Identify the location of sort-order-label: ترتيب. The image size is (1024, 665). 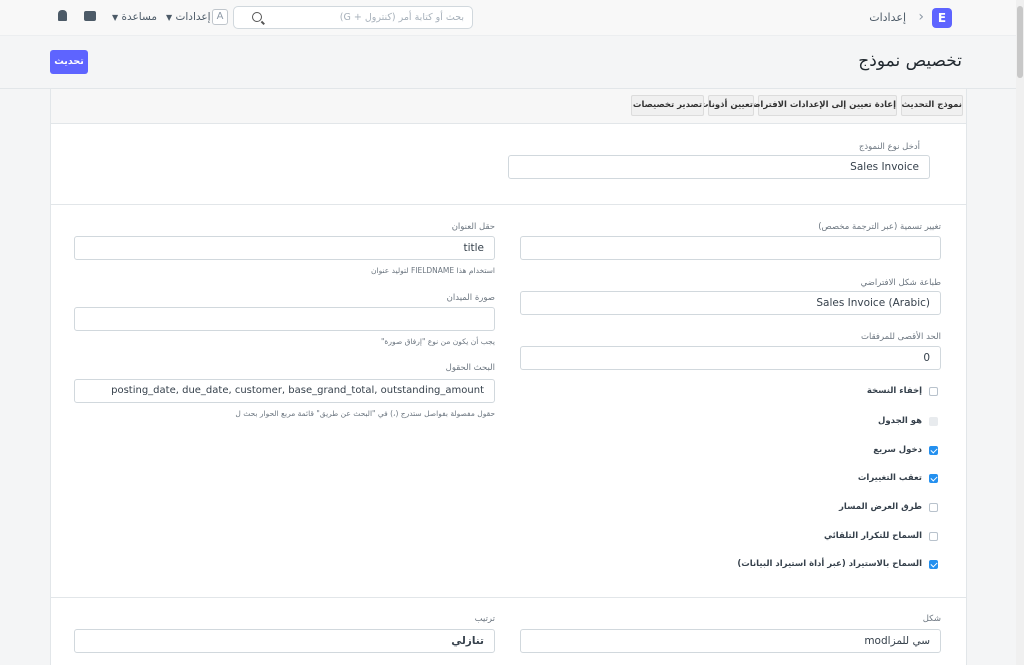
(484, 619).